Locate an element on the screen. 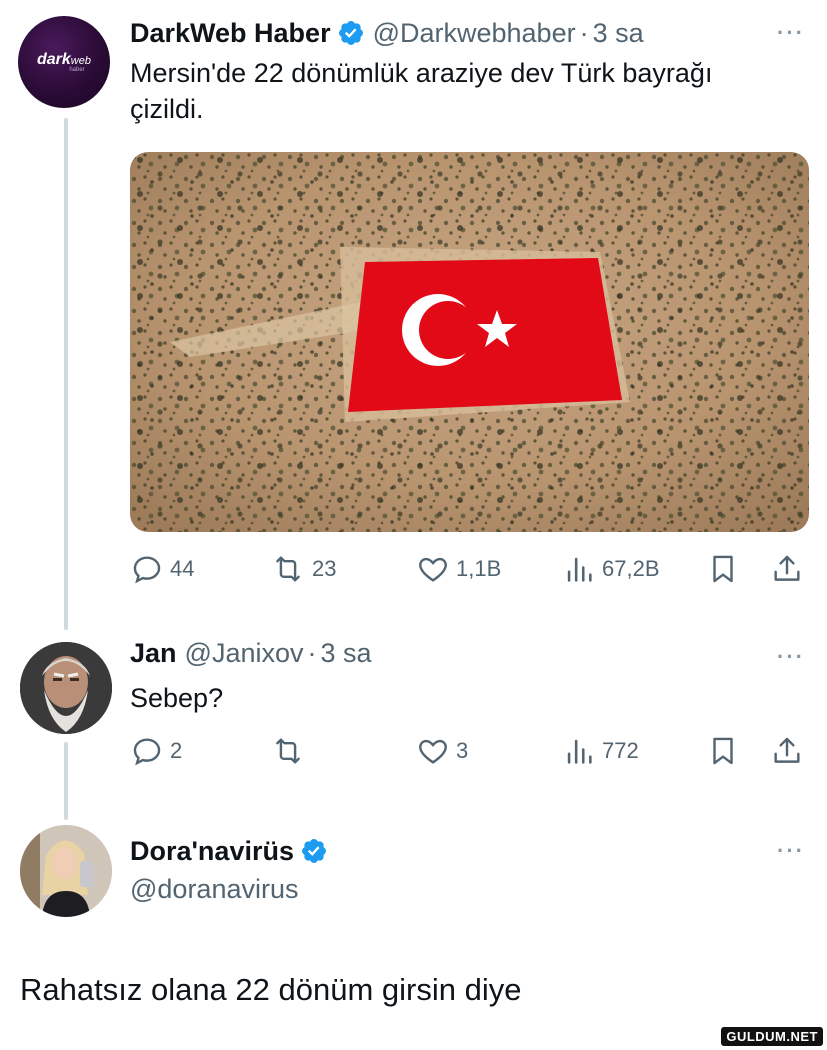 The image size is (827, 1050). tweet-actions: 44 23 1,1B 67,2B is located at coordinates (470, 572).